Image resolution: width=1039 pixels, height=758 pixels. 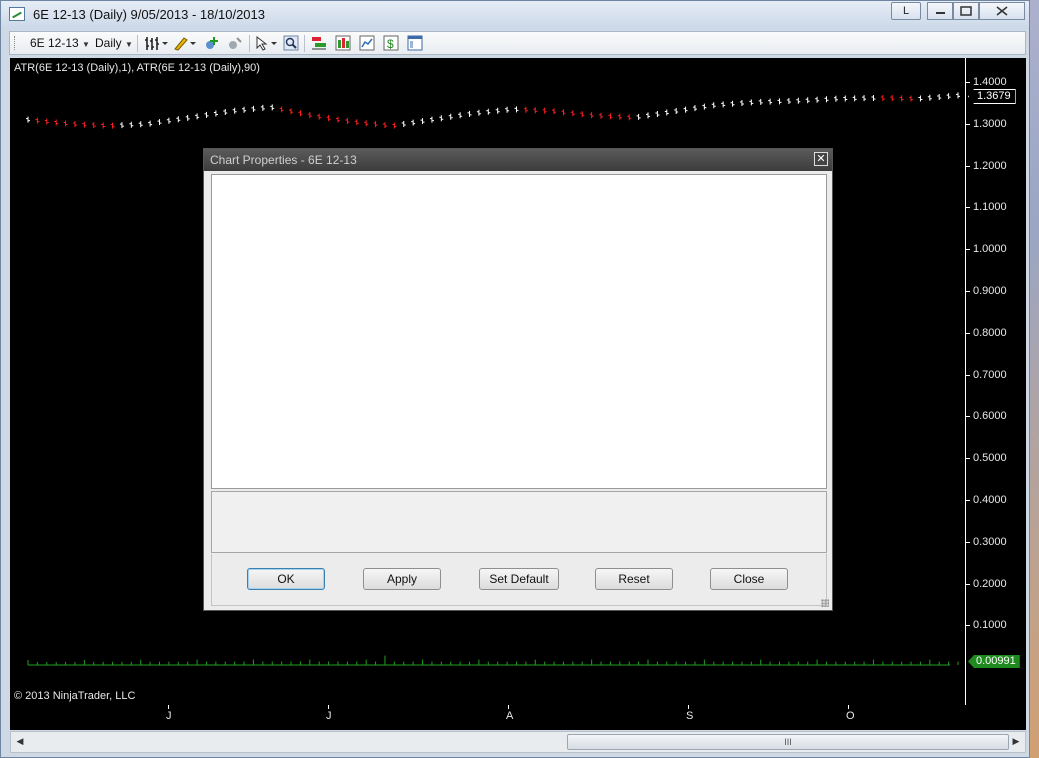 I want to click on chevron-down-icon: ▼, so click(x=86, y=44).